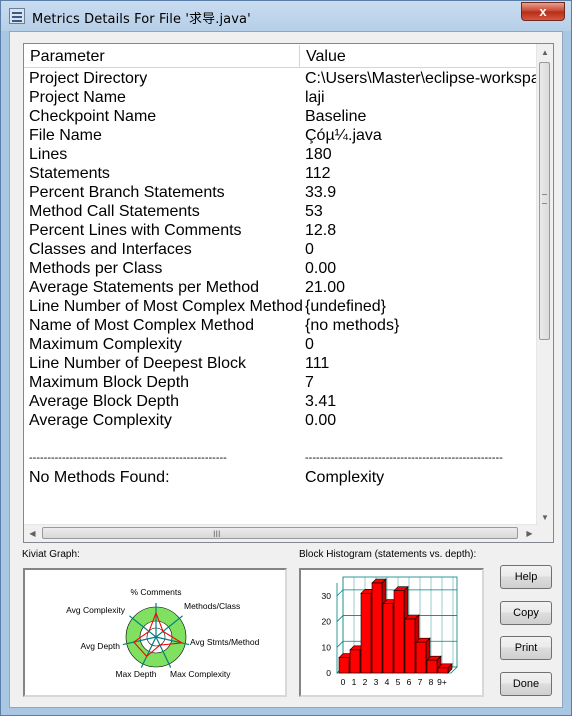  Describe the element at coordinates (281, 135) in the screenshot. I see `table-row: File Name Çóµ¼.java` at that location.